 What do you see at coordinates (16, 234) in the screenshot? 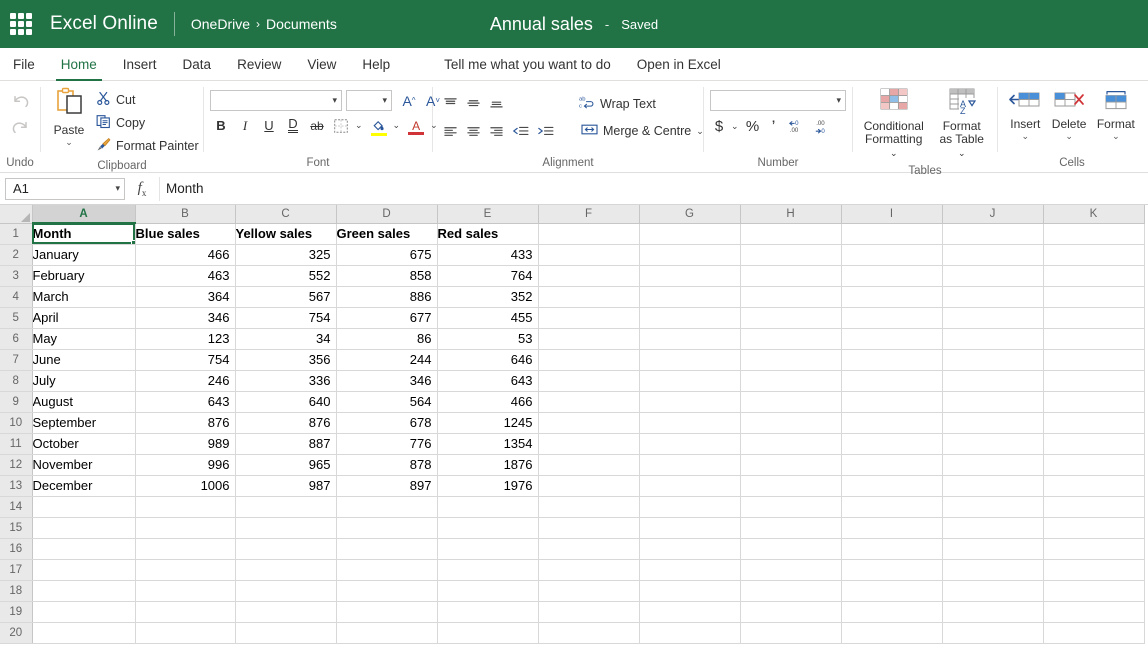
I see `row-header-1: 1` at bounding box center [16, 234].